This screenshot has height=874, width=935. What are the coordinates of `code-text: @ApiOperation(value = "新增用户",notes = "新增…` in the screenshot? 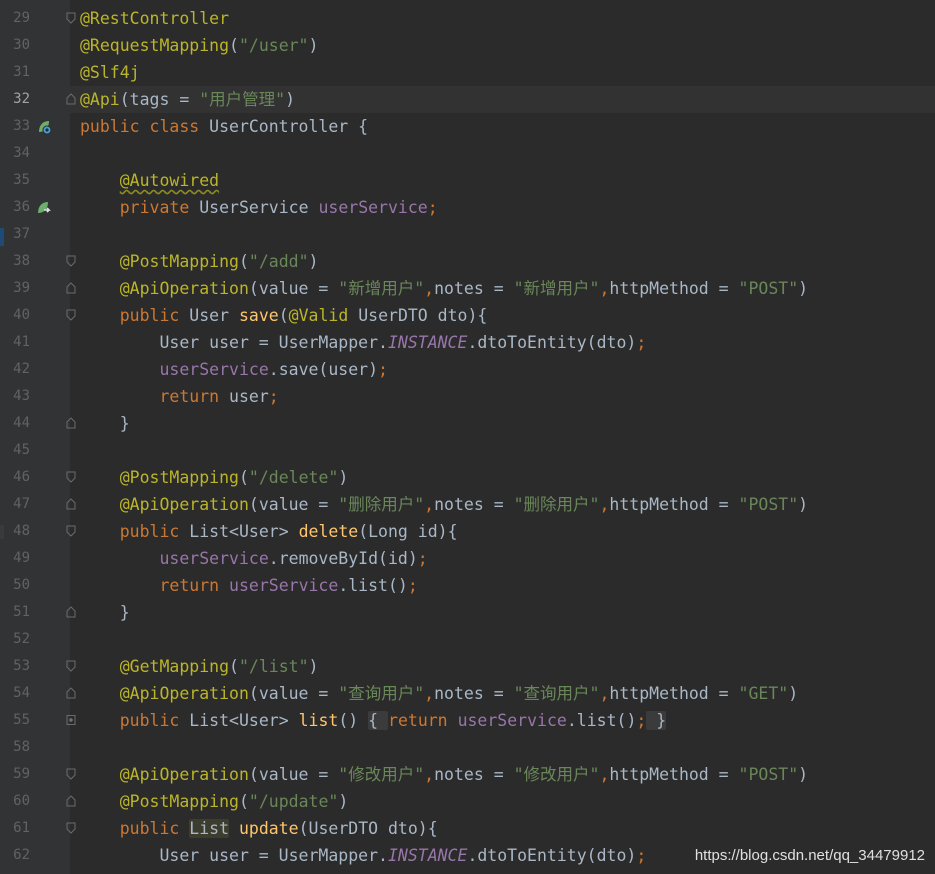 It's located at (444, 288).